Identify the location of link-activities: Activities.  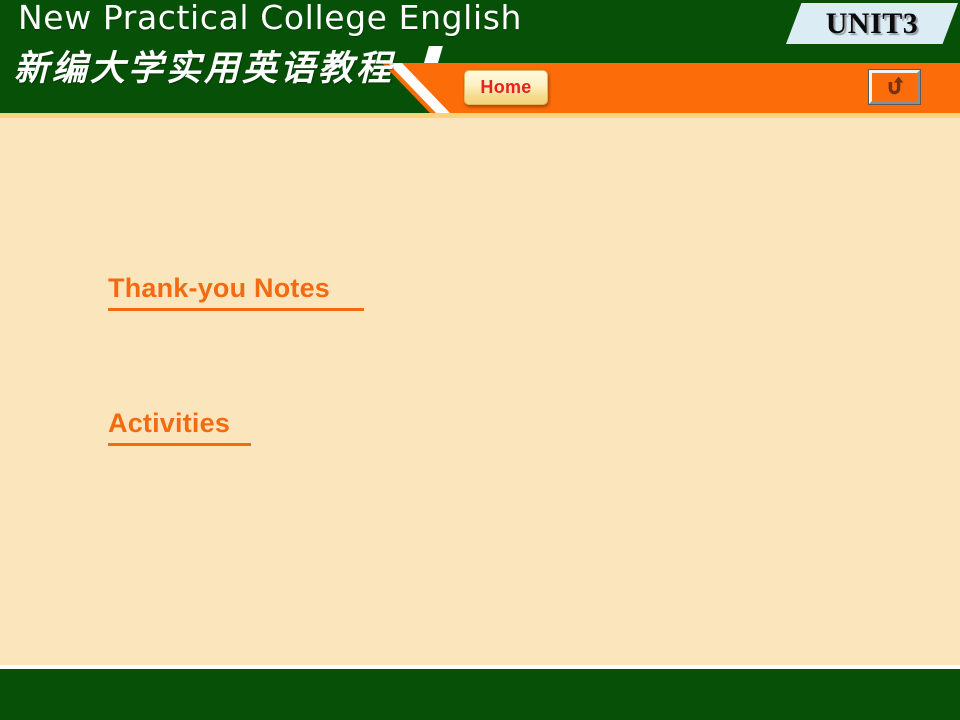
(179, 427).